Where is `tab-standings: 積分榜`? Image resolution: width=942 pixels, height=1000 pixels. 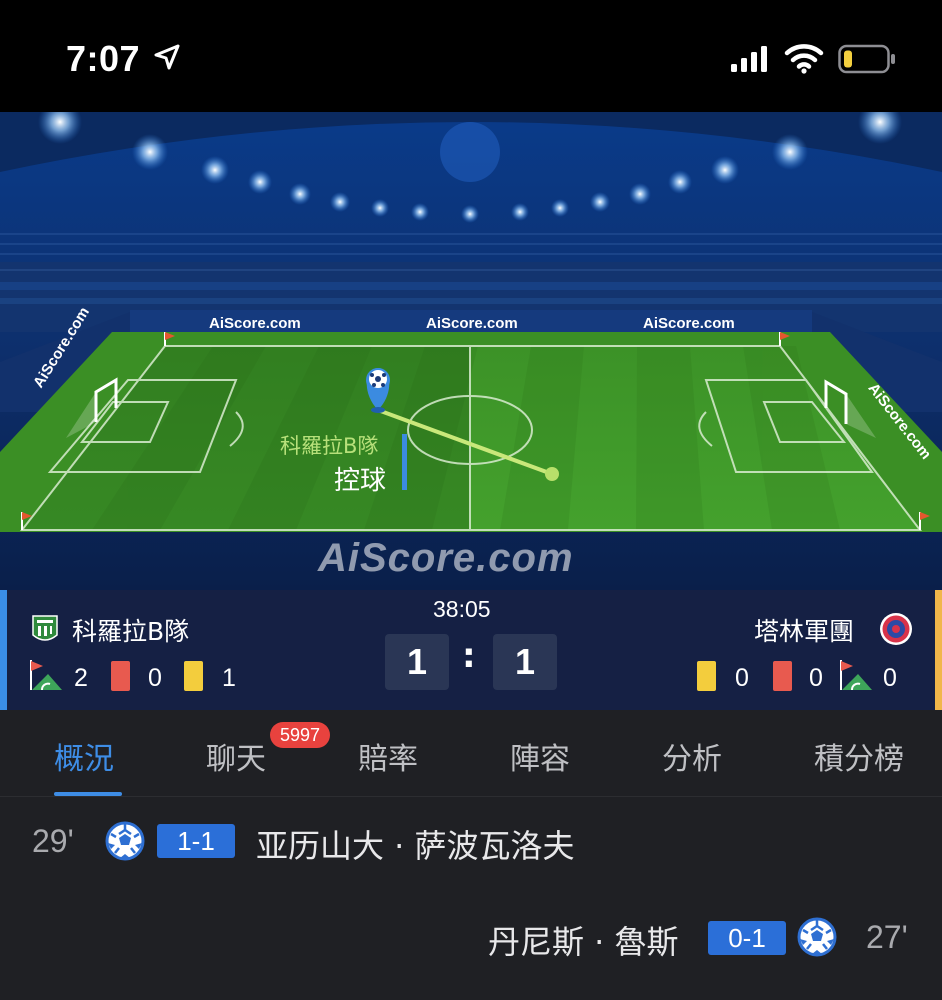 tab-standings: 積分榜 is located at coordinates (859, 756).